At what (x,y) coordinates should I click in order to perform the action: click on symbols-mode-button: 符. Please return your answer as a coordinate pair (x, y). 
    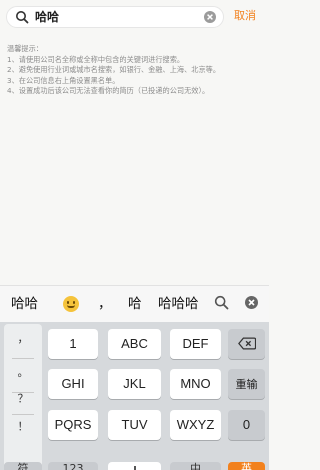
    Looking at the image, I should click on (23, 466).